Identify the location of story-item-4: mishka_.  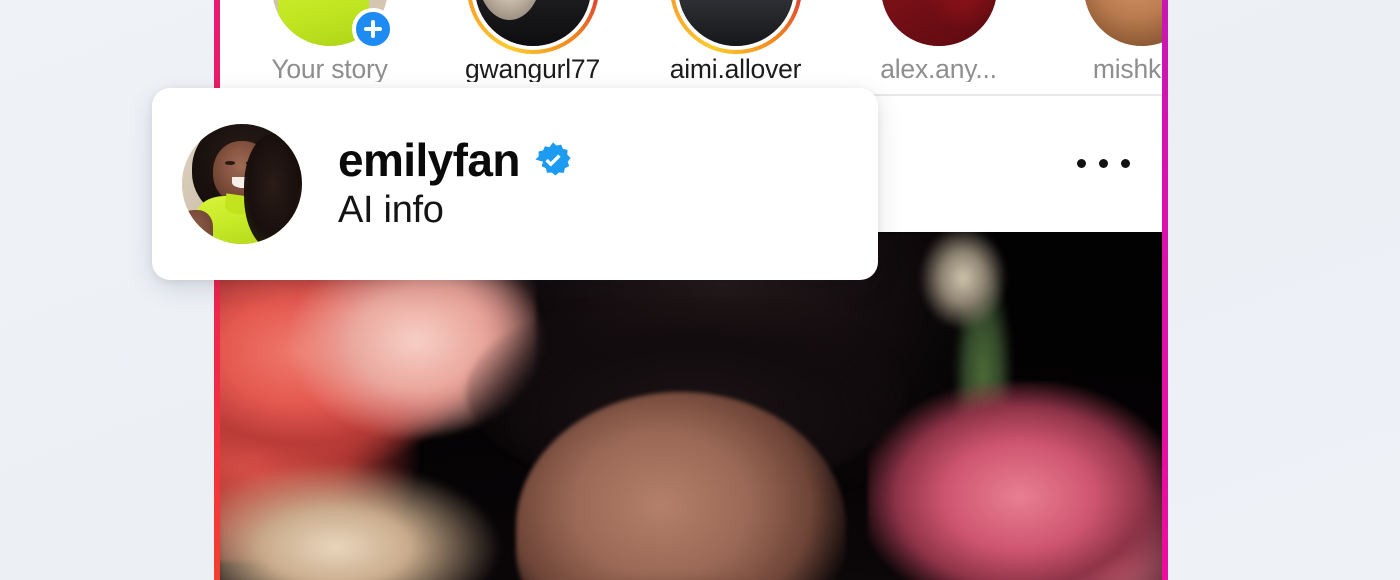
(1104, 47).